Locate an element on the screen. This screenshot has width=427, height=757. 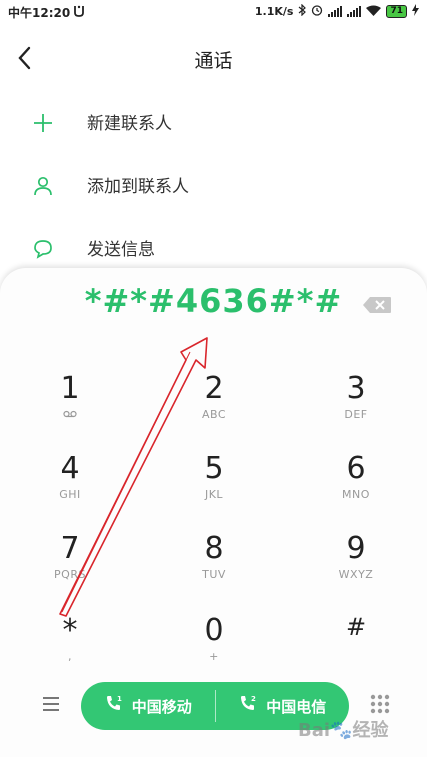
status-time: 中午12:20 is located at coordinates (39, 13).